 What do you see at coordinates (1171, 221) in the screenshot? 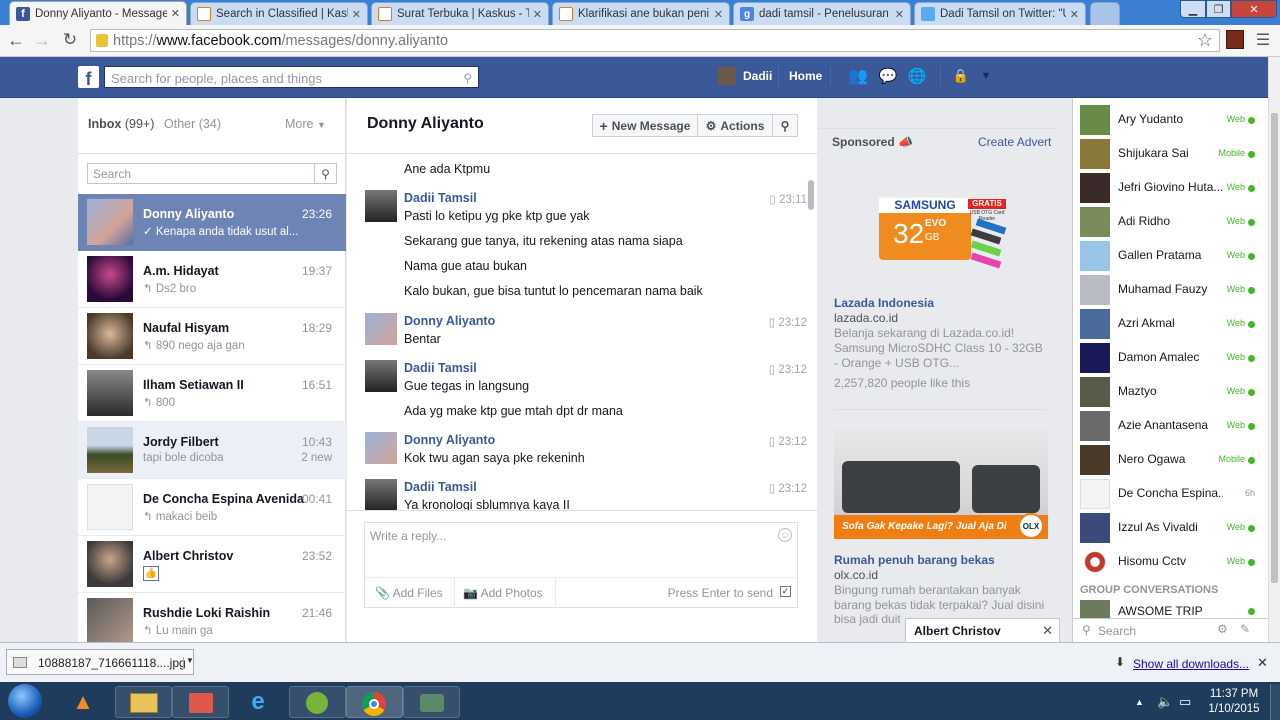
I see `chat-friend: Adi Ridho Web` at bounding box center [1171, 221].